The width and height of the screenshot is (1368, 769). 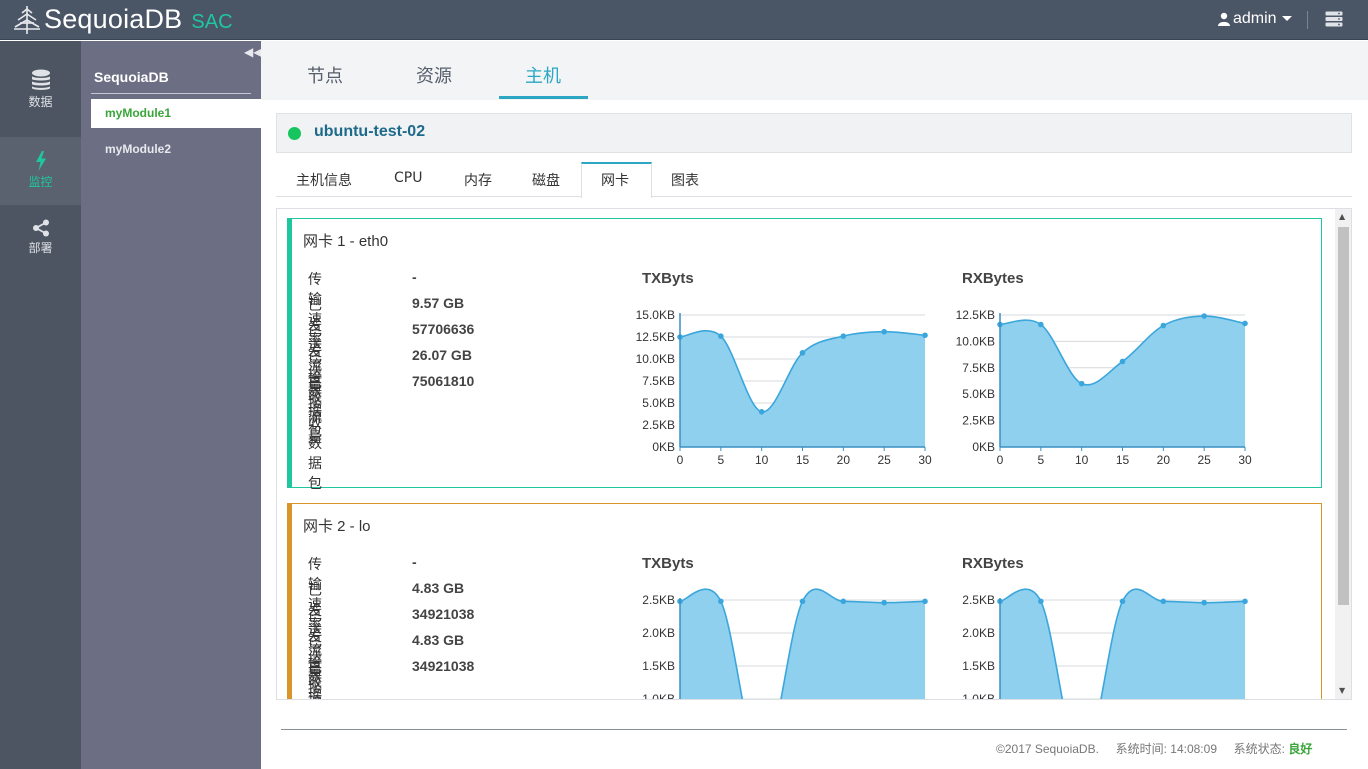 I want to click on share-icon, so click(x=40, y=228).